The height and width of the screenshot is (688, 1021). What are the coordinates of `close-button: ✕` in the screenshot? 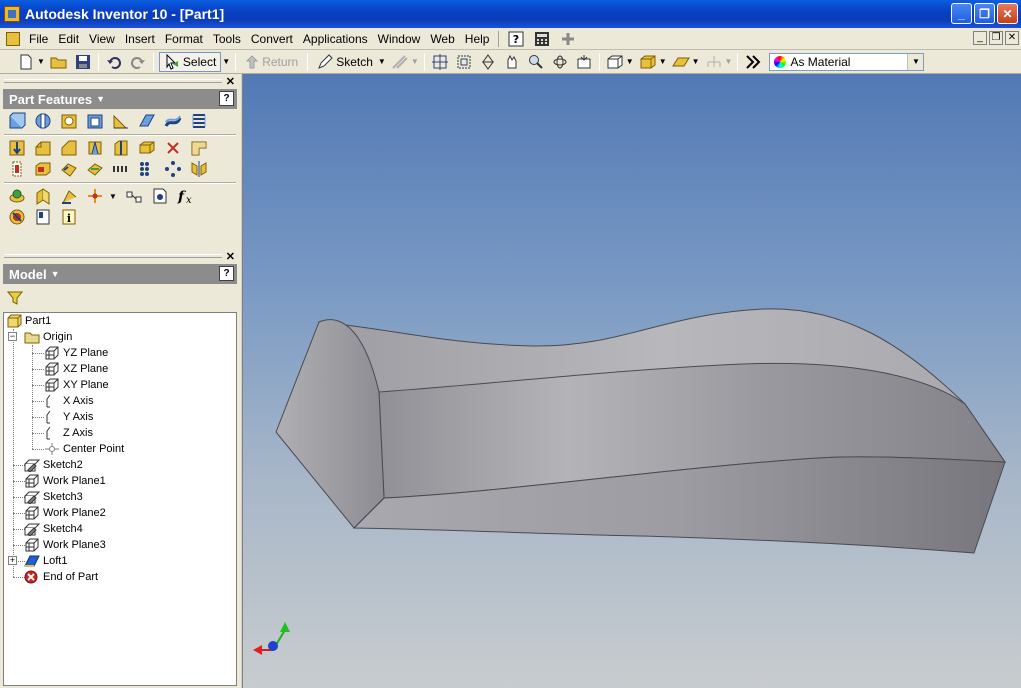 It's located at (1007, 13).